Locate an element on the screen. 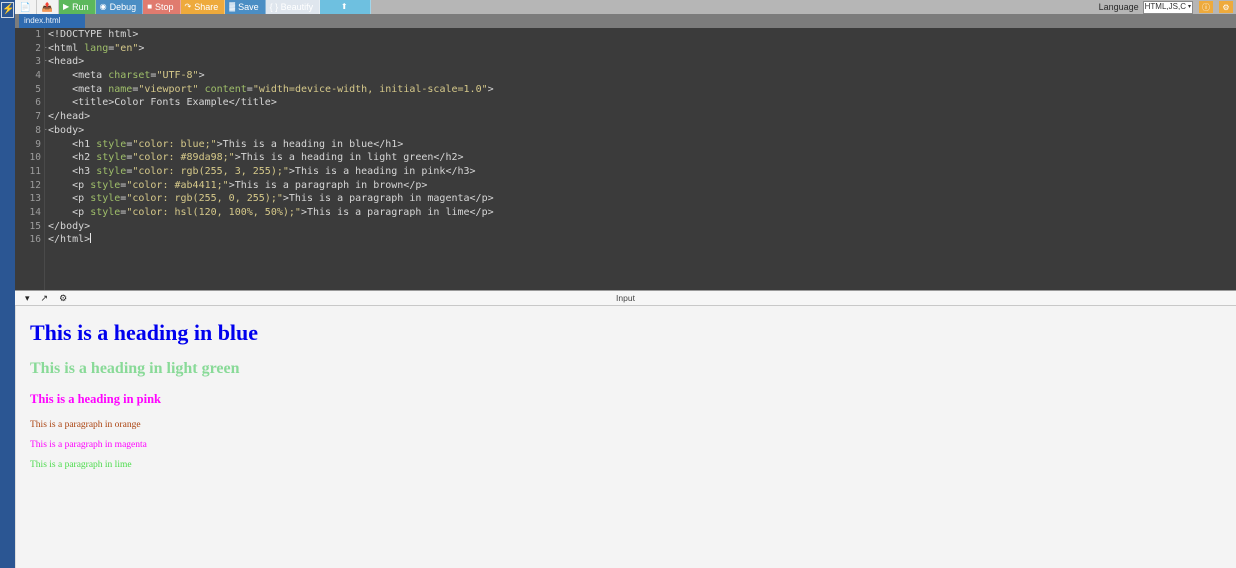 The image size is (1236, 568). left-rail: ⚡ is located at coordinates (7, 284).